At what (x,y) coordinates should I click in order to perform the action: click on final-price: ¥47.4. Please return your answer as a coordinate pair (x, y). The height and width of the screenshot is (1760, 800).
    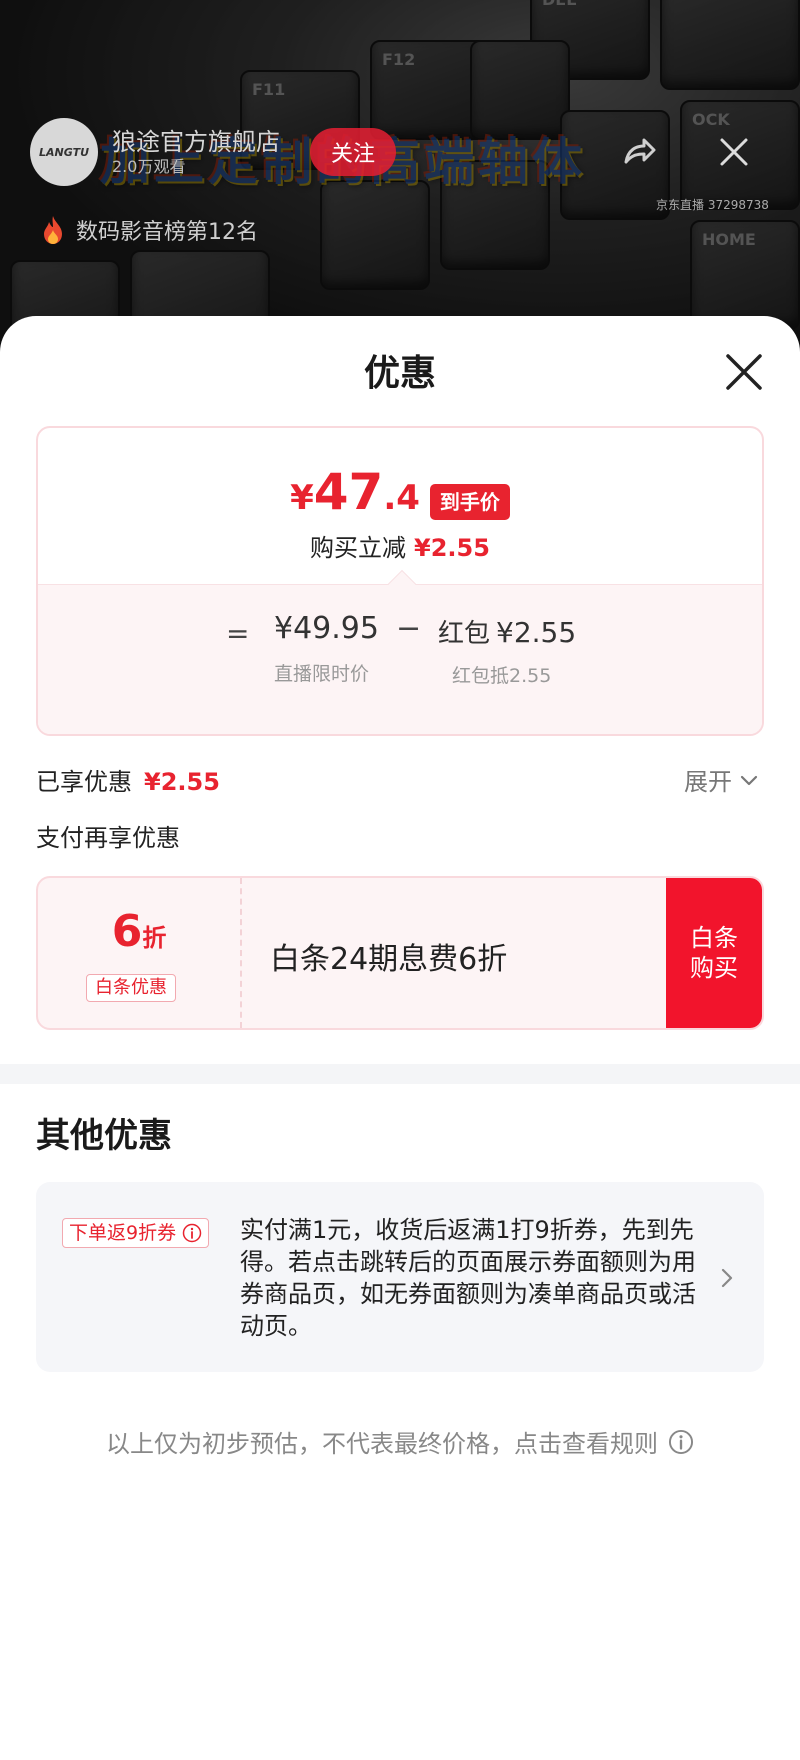
    Looking at the image, I should click on (355, 498).